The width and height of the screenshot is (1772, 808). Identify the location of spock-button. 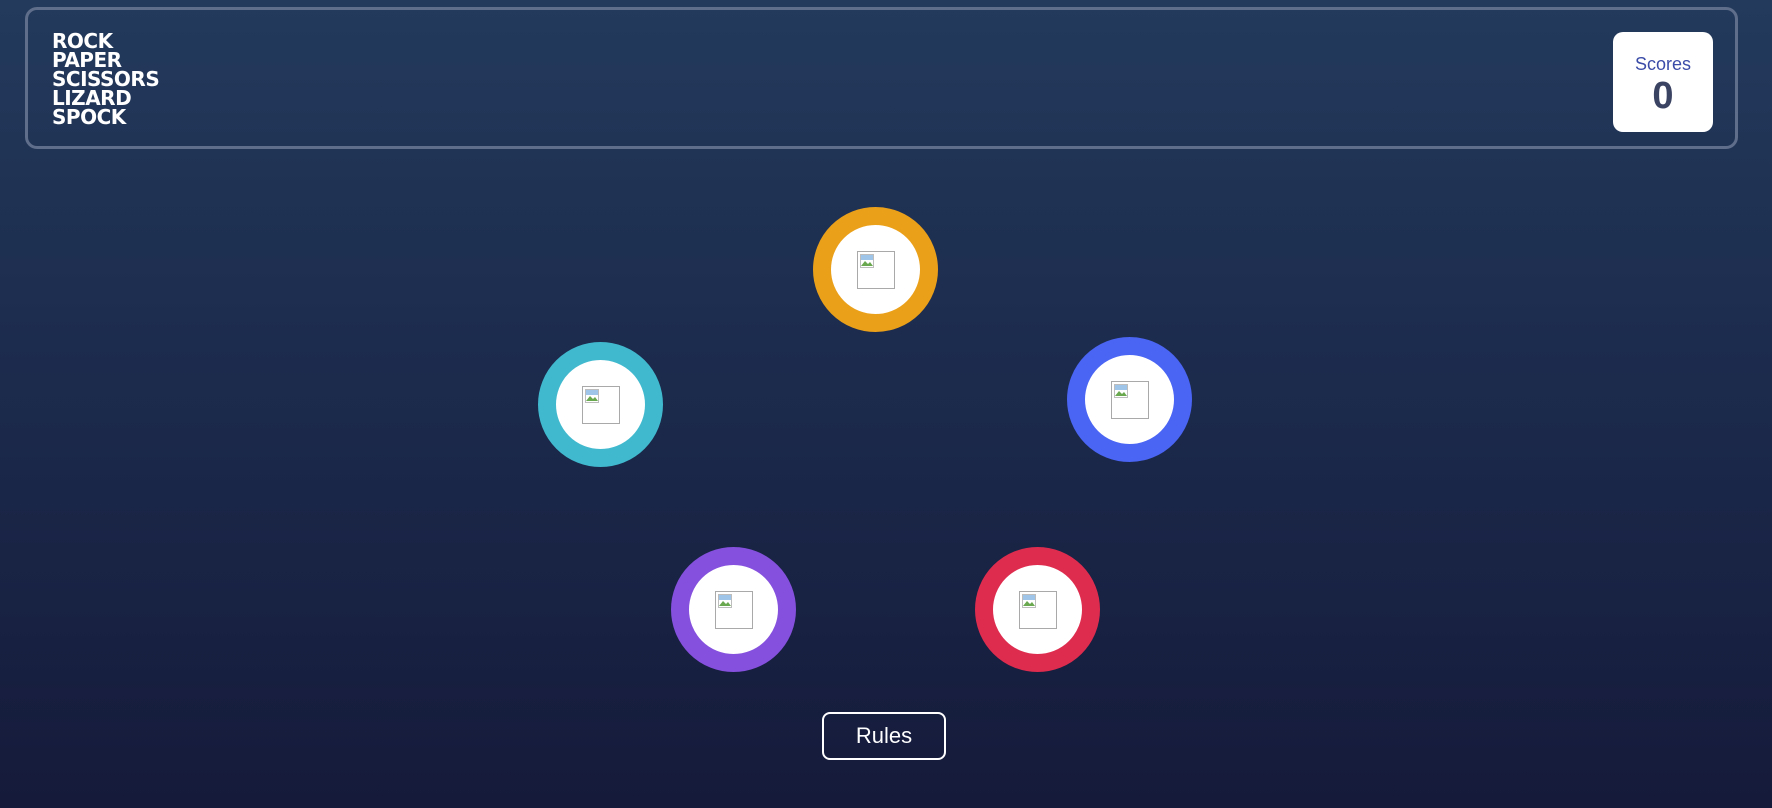
(600, 404).